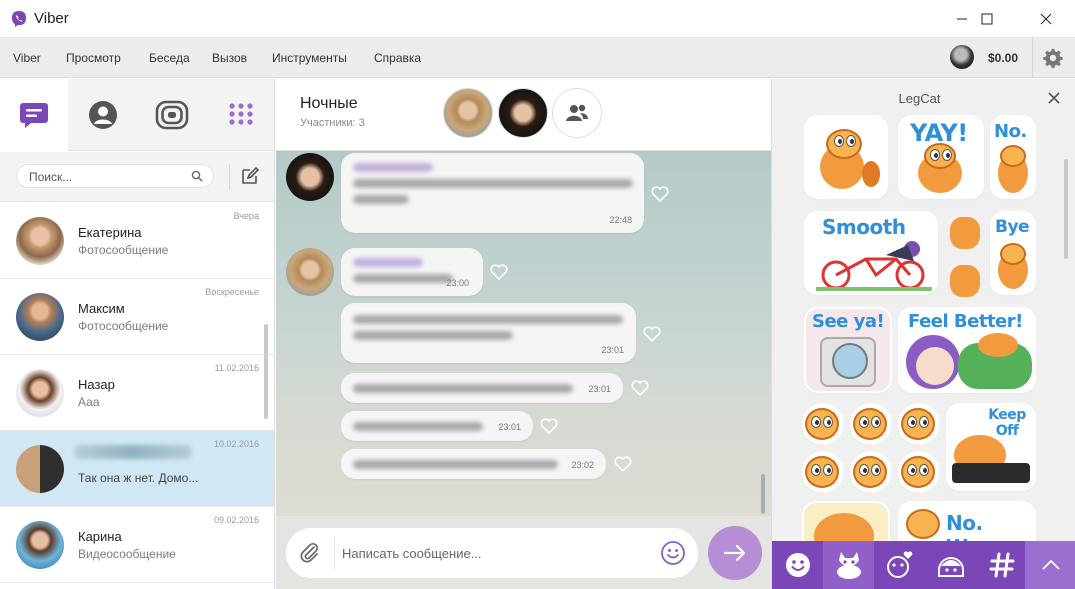 This screenshot has width=1075, height=589. Describe the element at coordinates (93, 58) in the screenshot. I see `menu-view: Просмотр` at that location.